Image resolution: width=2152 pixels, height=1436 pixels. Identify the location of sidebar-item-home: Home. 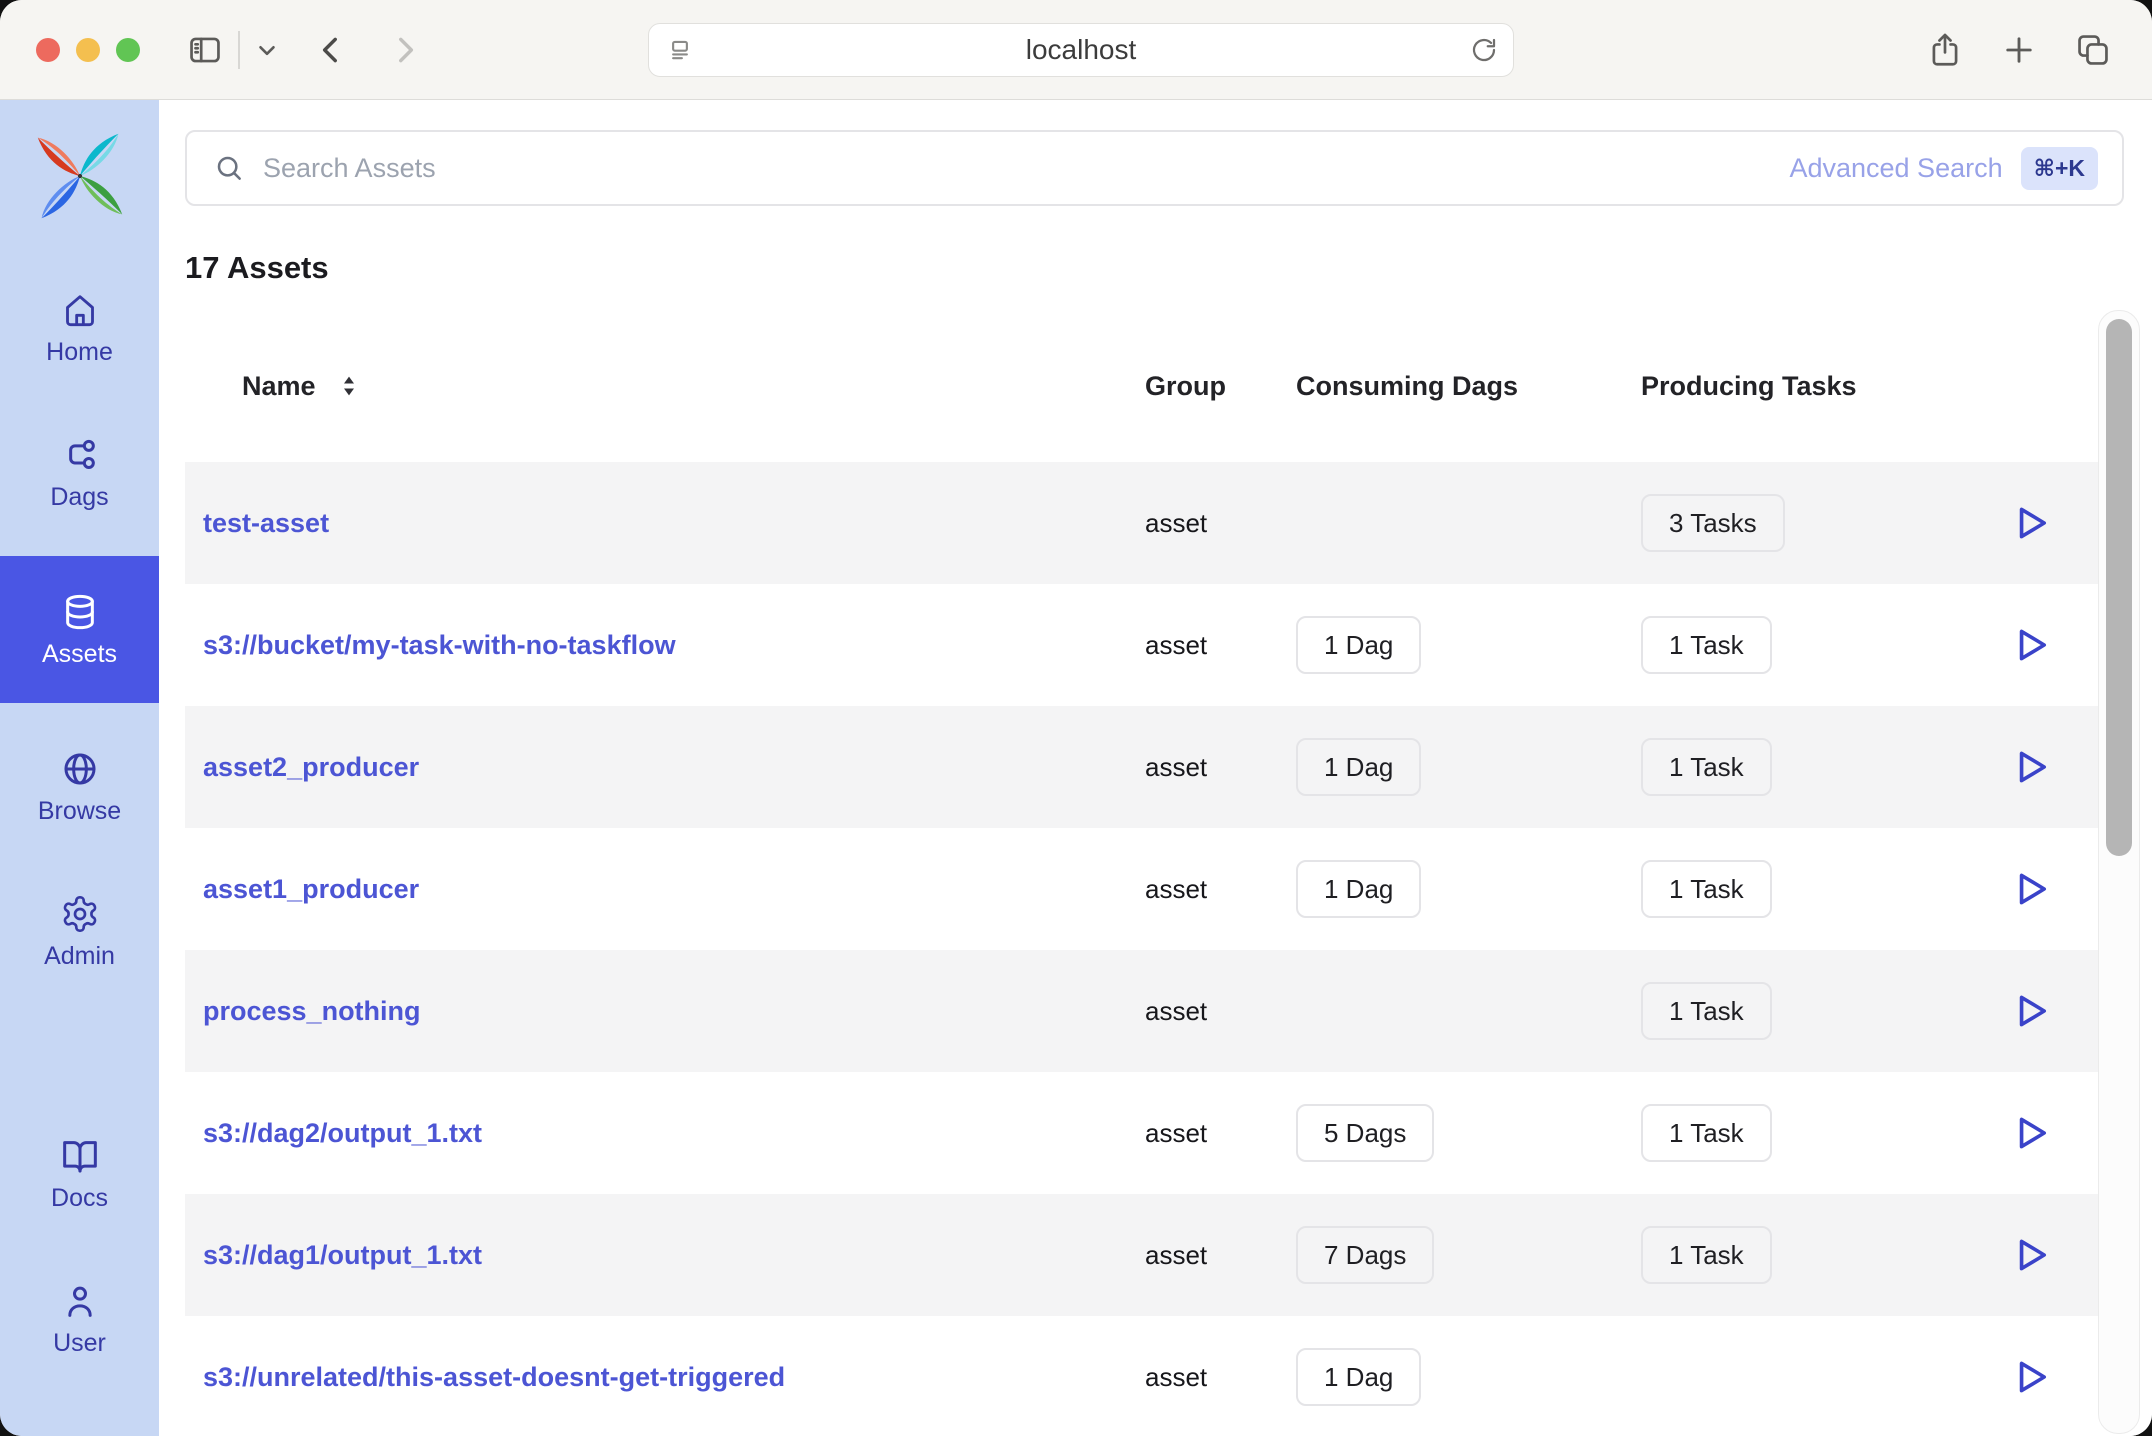
(79, 327).